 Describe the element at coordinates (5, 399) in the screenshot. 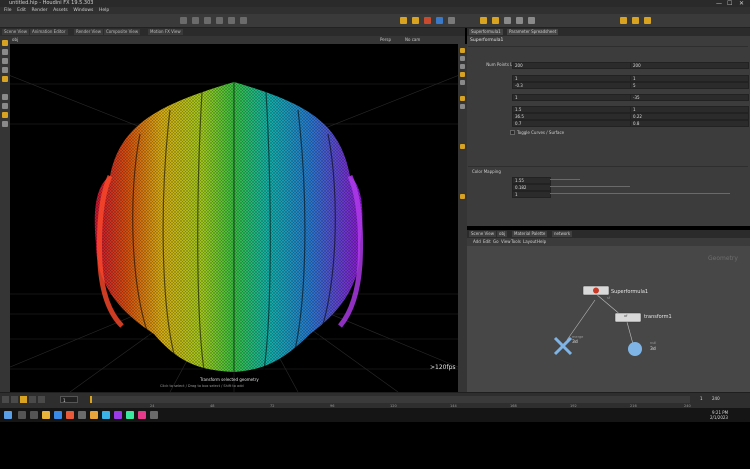

I see `first-frame-icon` at that location.